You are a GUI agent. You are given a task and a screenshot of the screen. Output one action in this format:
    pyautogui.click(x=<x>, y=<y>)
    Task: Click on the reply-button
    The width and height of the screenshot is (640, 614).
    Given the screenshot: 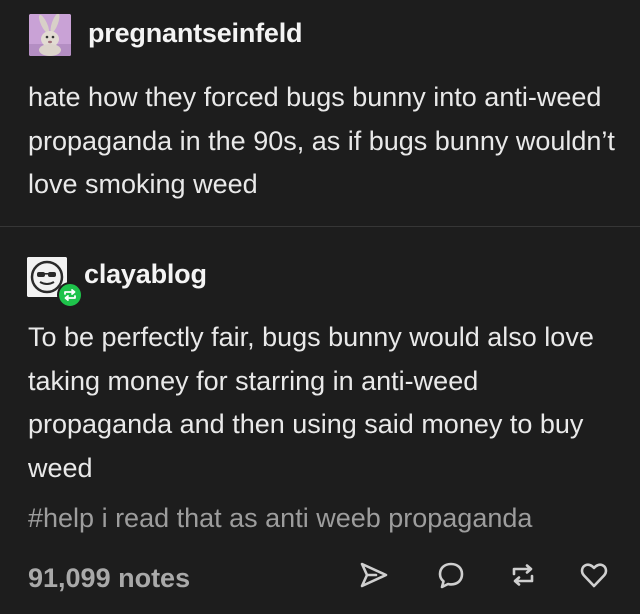 What is the action you would take?
    pyautogui.click(x=451, y=575)
    